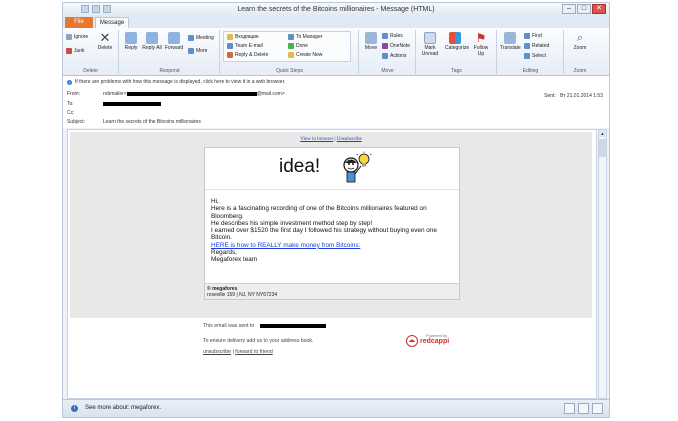  Describe the element at coordinates (412, 341) in the screenshot. I see `redcappi-logo-icon` at that location.